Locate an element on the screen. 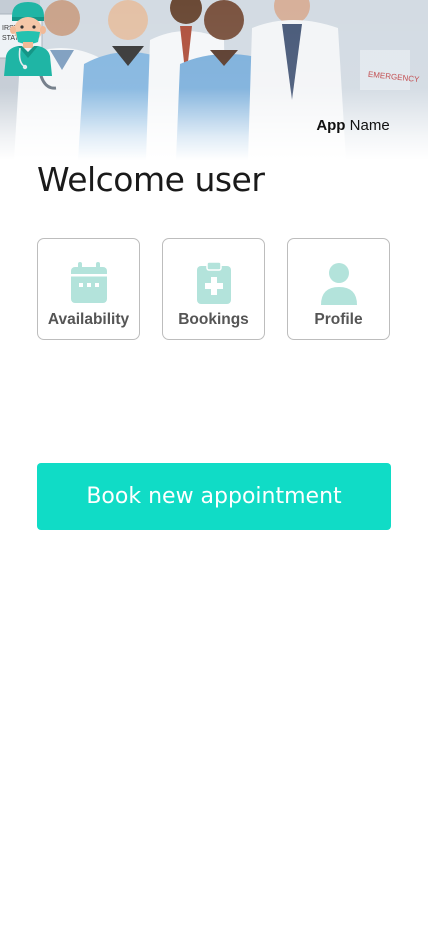 This screenshot has width=428, height=926. app-name-bold: App is located at coordinates (331, 125).